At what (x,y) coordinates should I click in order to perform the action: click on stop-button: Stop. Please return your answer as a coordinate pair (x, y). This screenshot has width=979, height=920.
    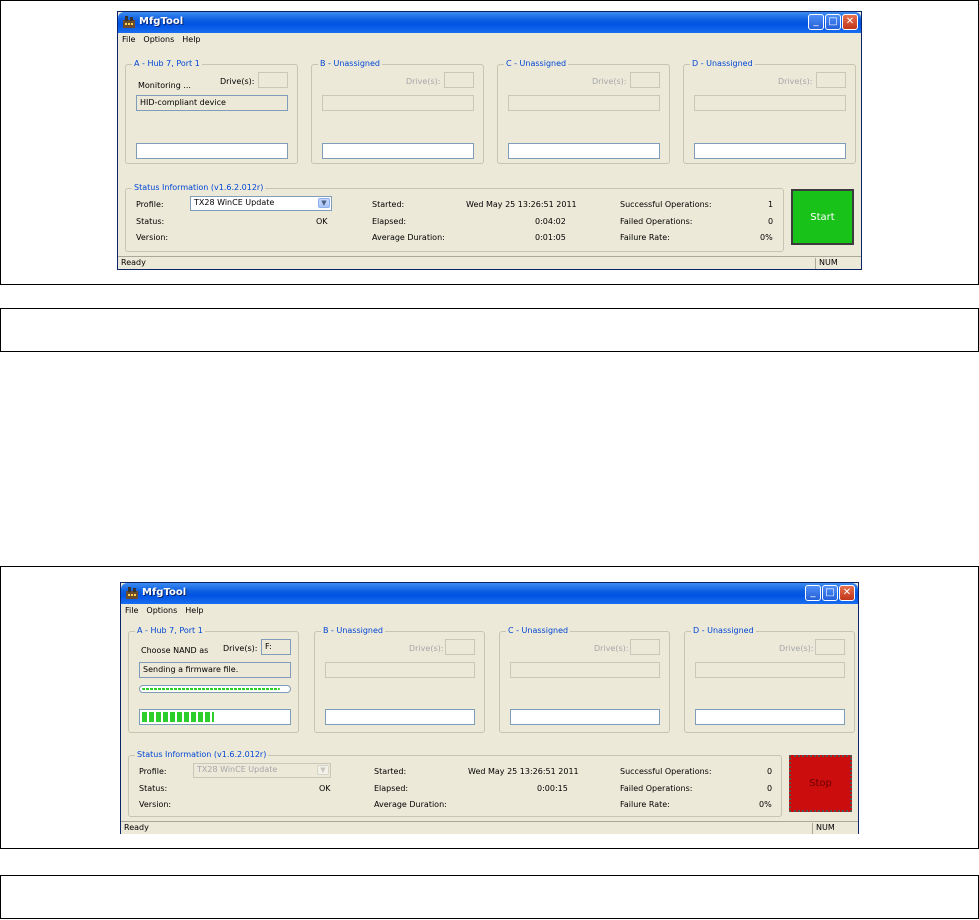
    Looking at the image, I should click on (820, 783).